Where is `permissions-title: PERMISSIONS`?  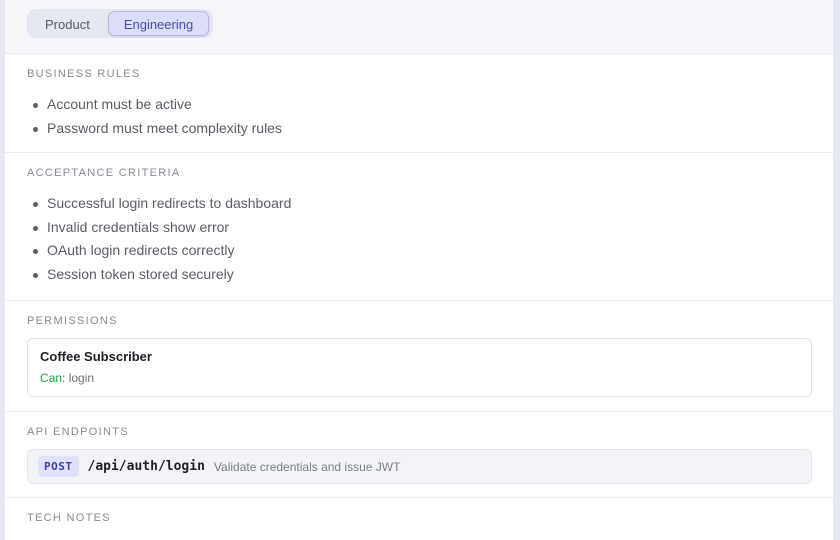 permissions-title: PERMISSIONS is located at coordinates (72, 321).